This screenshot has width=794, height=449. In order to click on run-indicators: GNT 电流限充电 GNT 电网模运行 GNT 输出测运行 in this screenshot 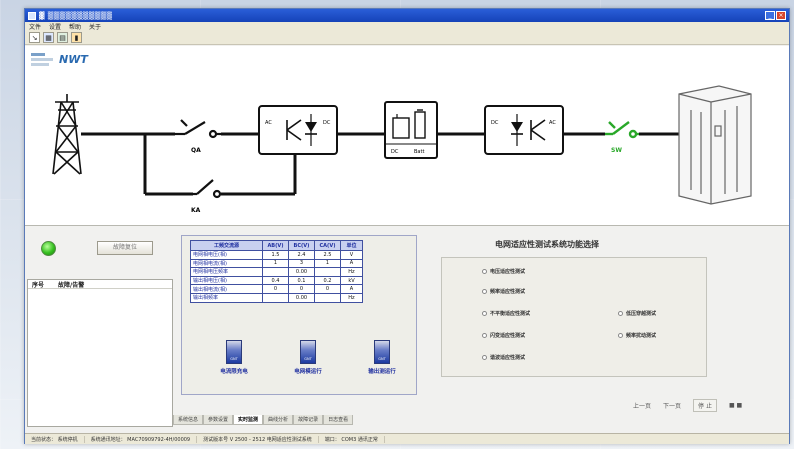, I will do `click(308, 357)`.